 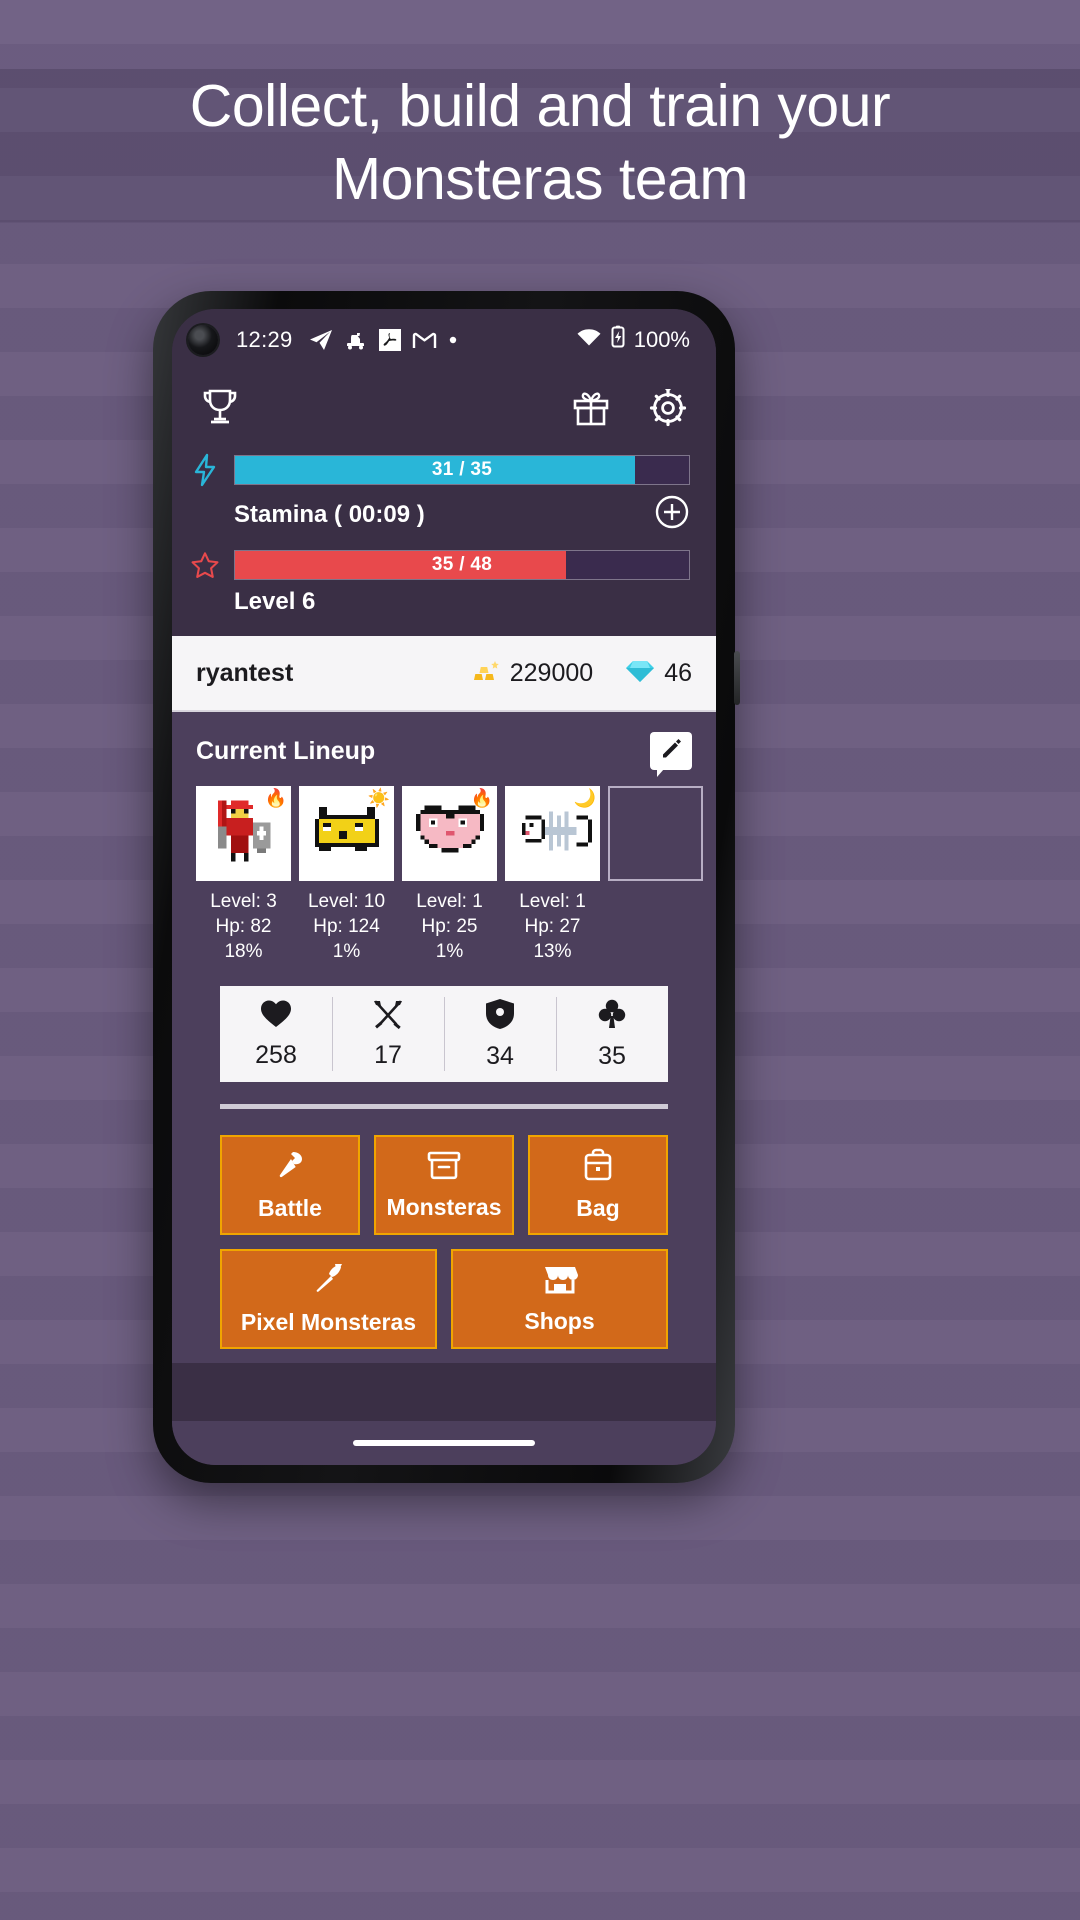 I want to click on sun-icon: ☀️, so click(x=378, y=798).